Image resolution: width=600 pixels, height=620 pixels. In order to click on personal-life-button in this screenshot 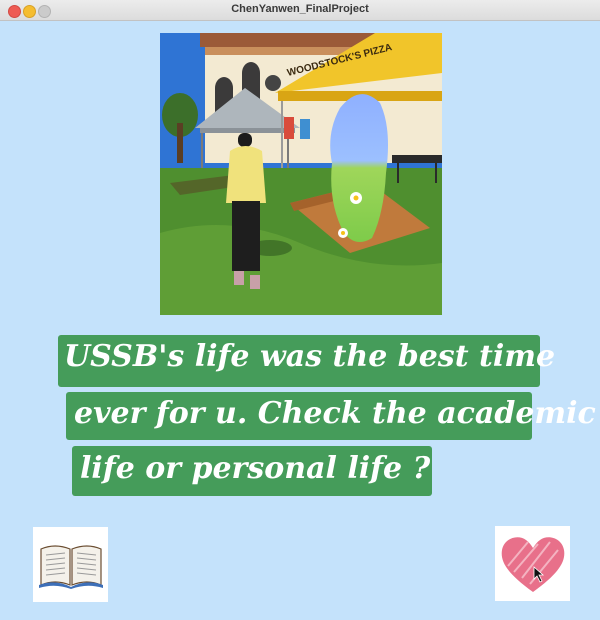, I will do `click(532, 563)`.